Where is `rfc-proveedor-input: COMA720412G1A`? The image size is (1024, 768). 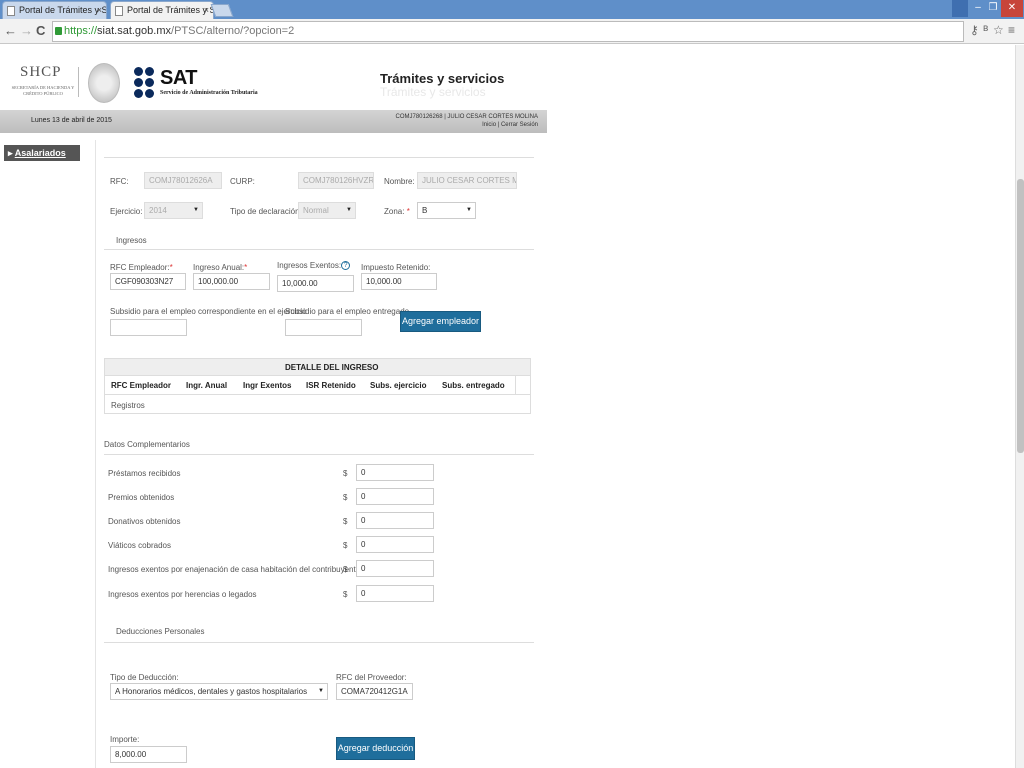
rfc-proveedor-input: COMA720412G1A is located at coordinates (374, 691).